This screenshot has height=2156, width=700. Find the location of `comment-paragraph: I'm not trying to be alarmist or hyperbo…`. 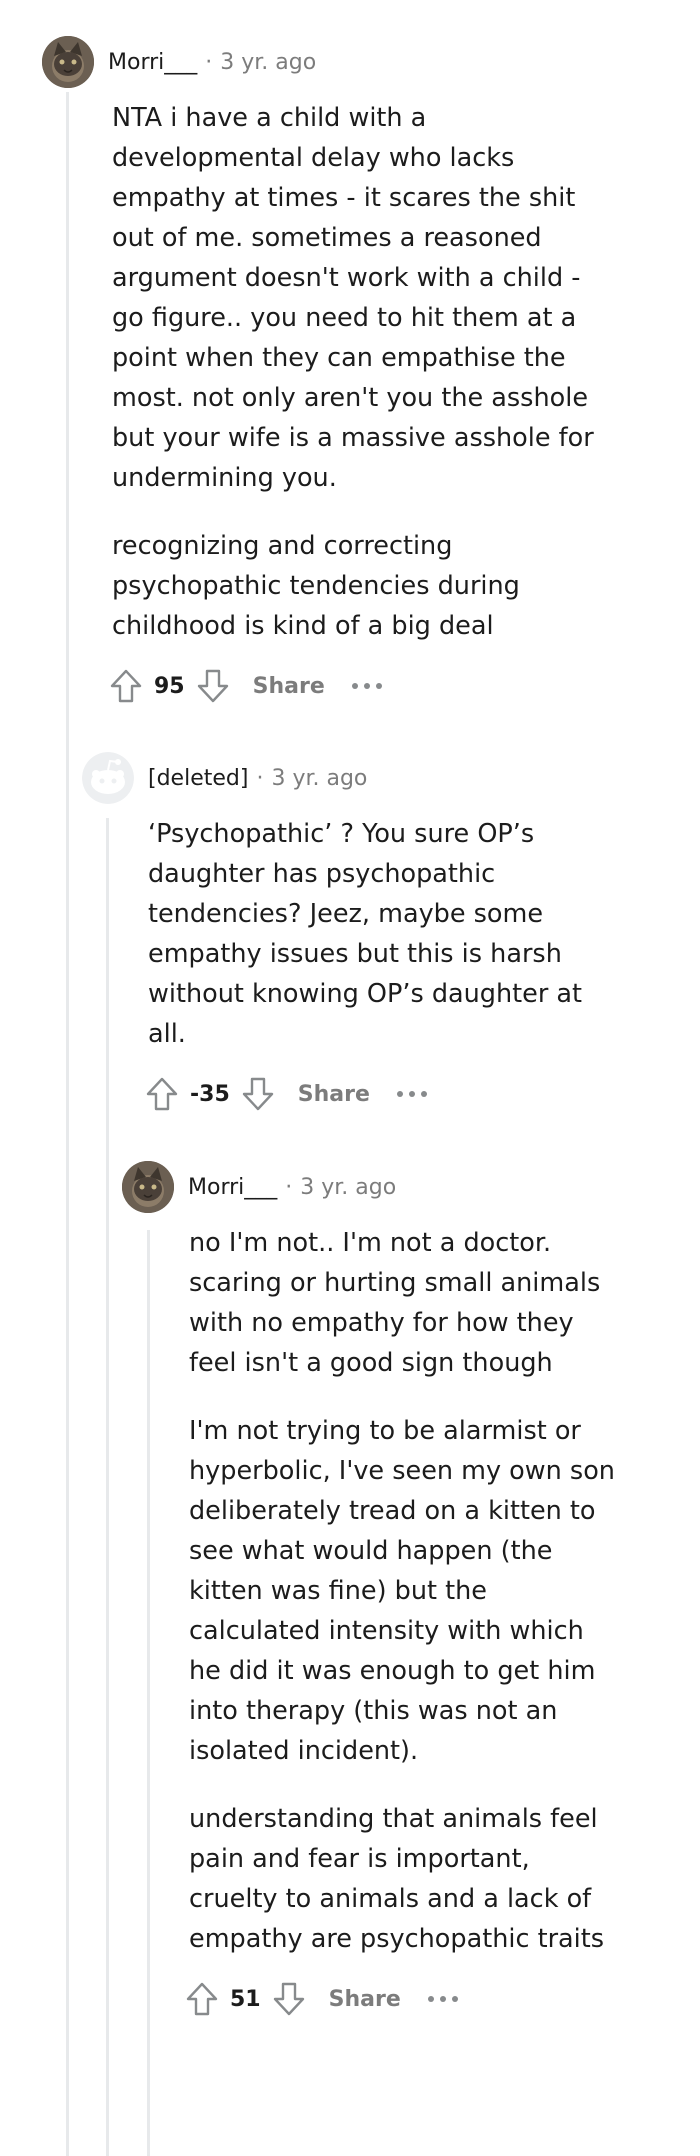

comment-paragraph: I'm not trying to be alarmist or hyperbo… is located at coordinates (402, 1591).